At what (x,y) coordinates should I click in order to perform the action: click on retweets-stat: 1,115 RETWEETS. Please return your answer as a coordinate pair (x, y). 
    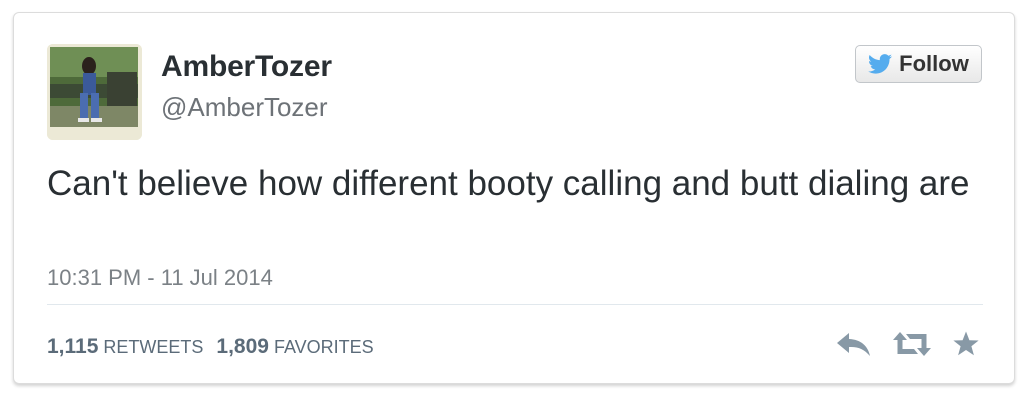
    Looking at the image, I should click on (125, 347).